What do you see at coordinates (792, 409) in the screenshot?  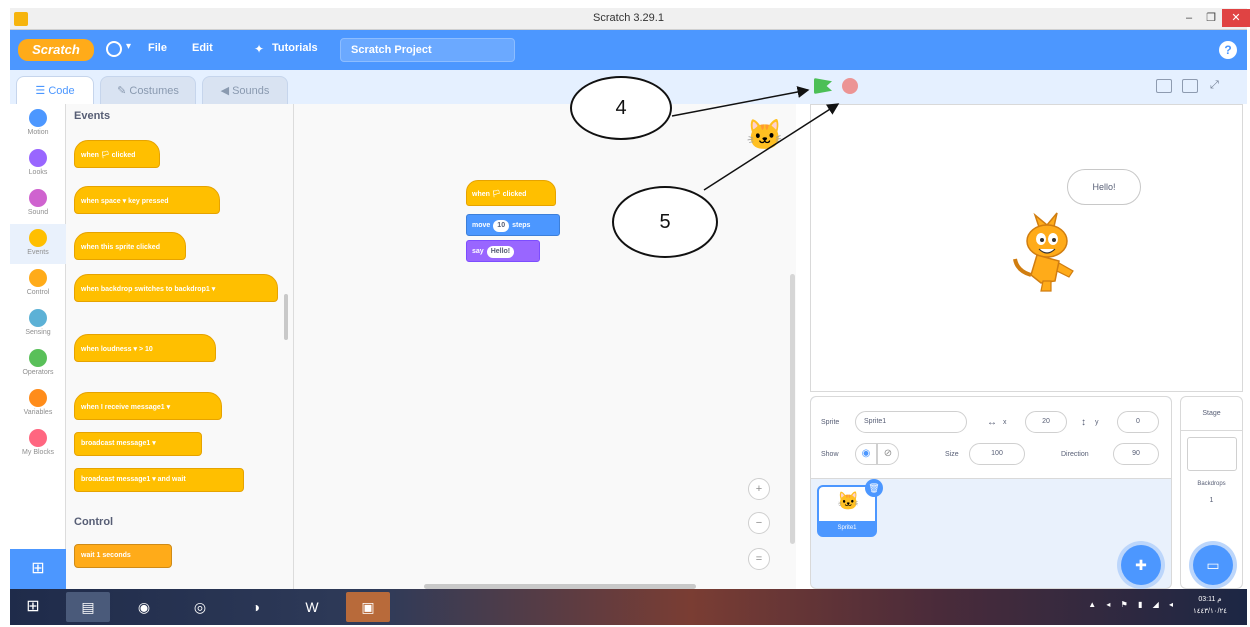 I see `script-vertical-scrollbar` at bounding box center [792, 409].